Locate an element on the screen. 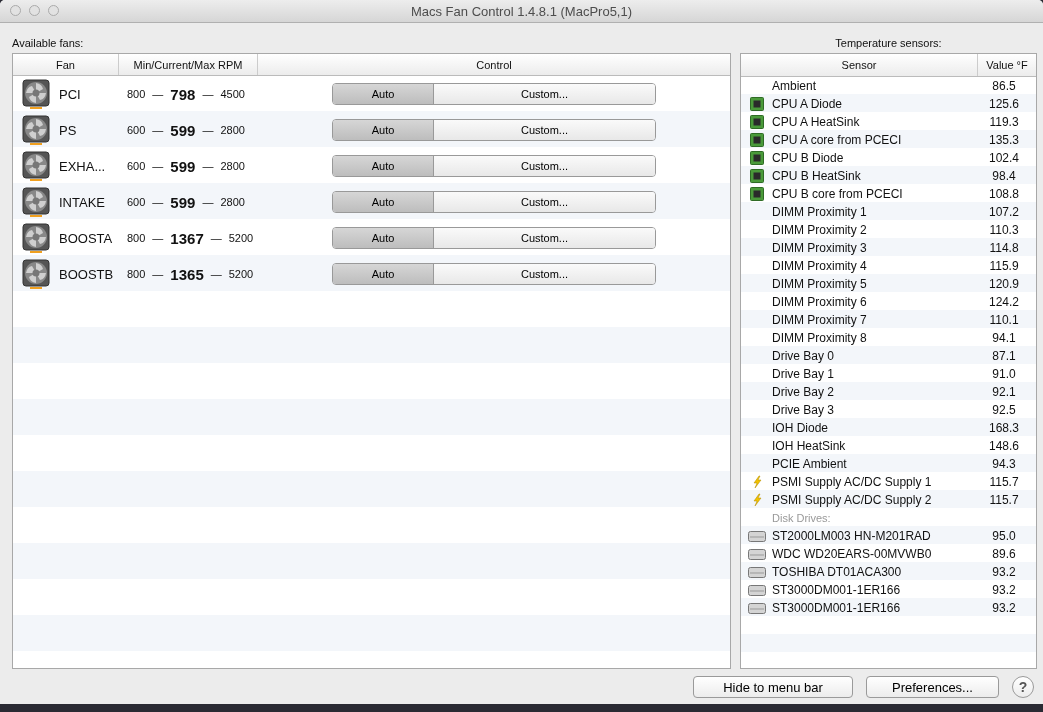 The image size is (1043, 712). sensor-name: ST3000DM001-1ER166 is located at coordinates (837, 590).